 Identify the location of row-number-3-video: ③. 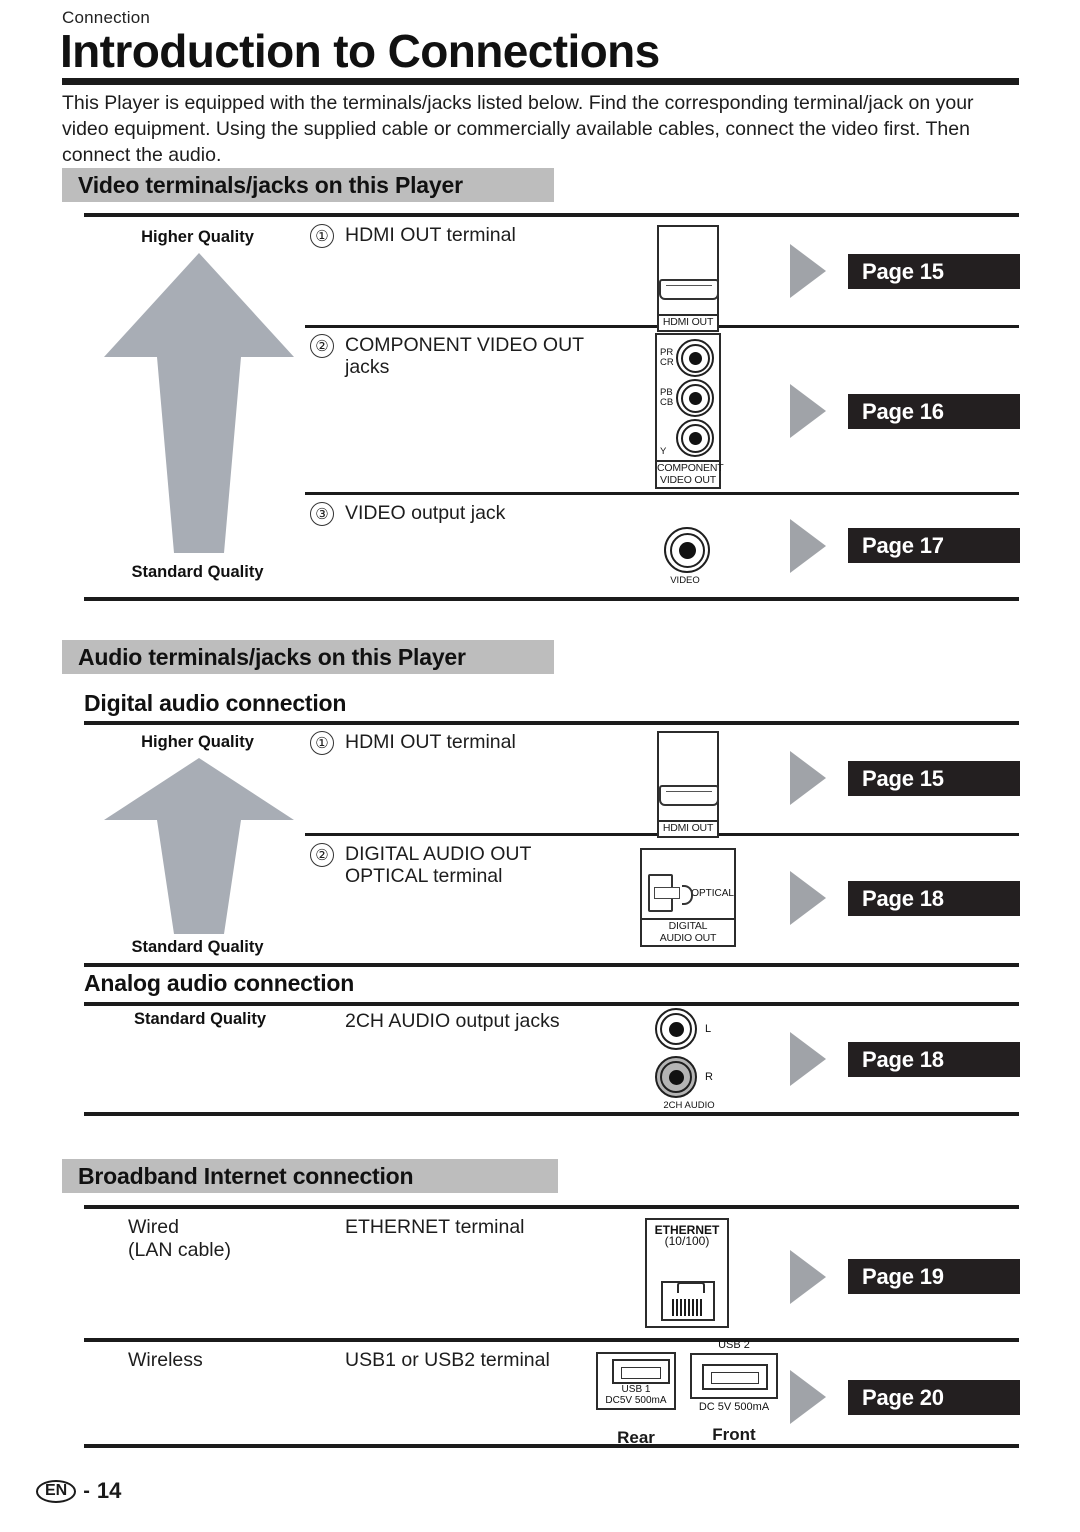
(322, 514).